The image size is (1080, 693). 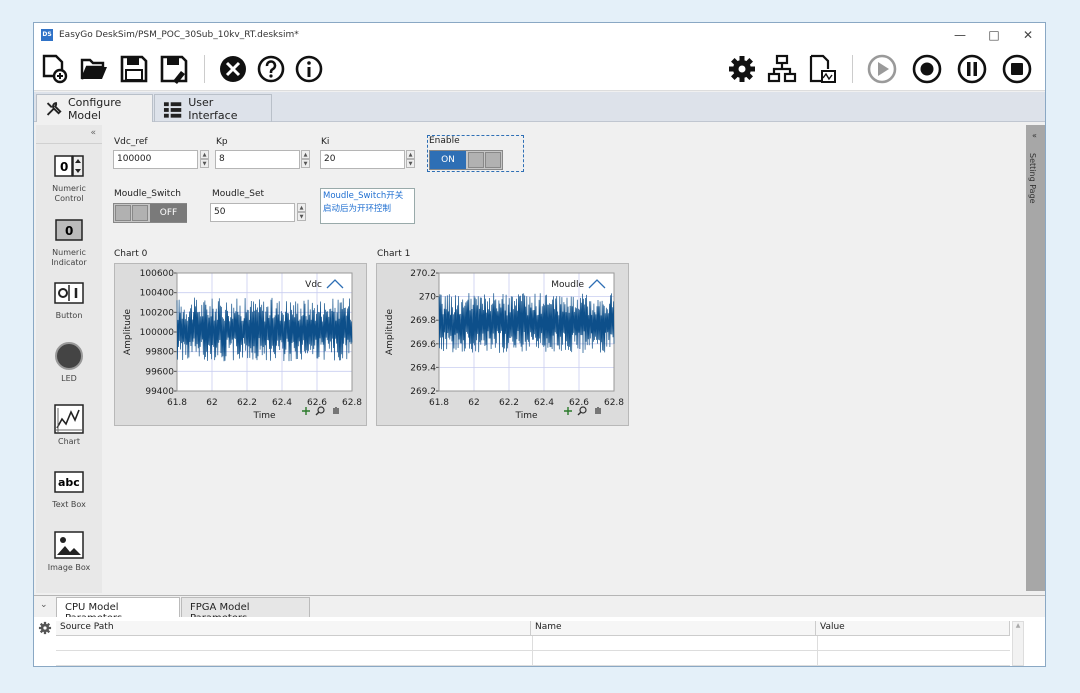 I want to click on expand-setting-icon: «, so click(x=1034, y=135).